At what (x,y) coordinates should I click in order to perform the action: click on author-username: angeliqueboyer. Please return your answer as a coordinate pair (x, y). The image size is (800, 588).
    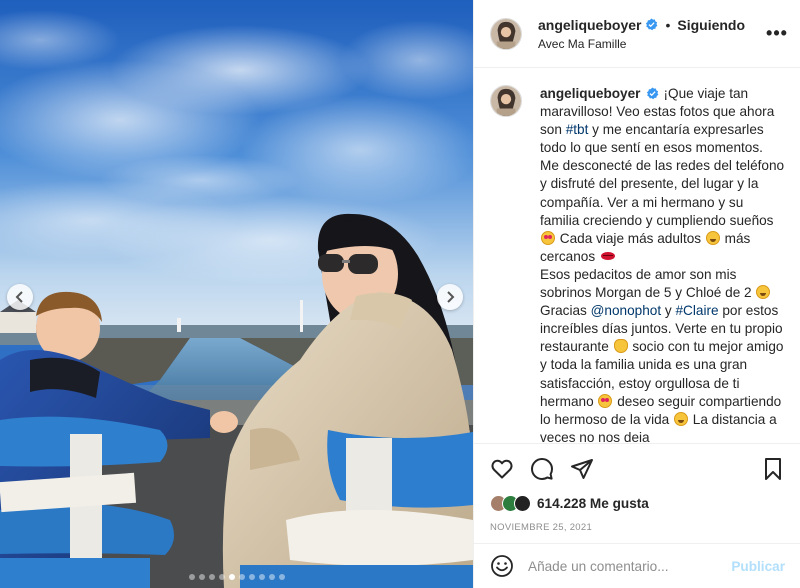
    Looking at the image, I should click on (589, 25).